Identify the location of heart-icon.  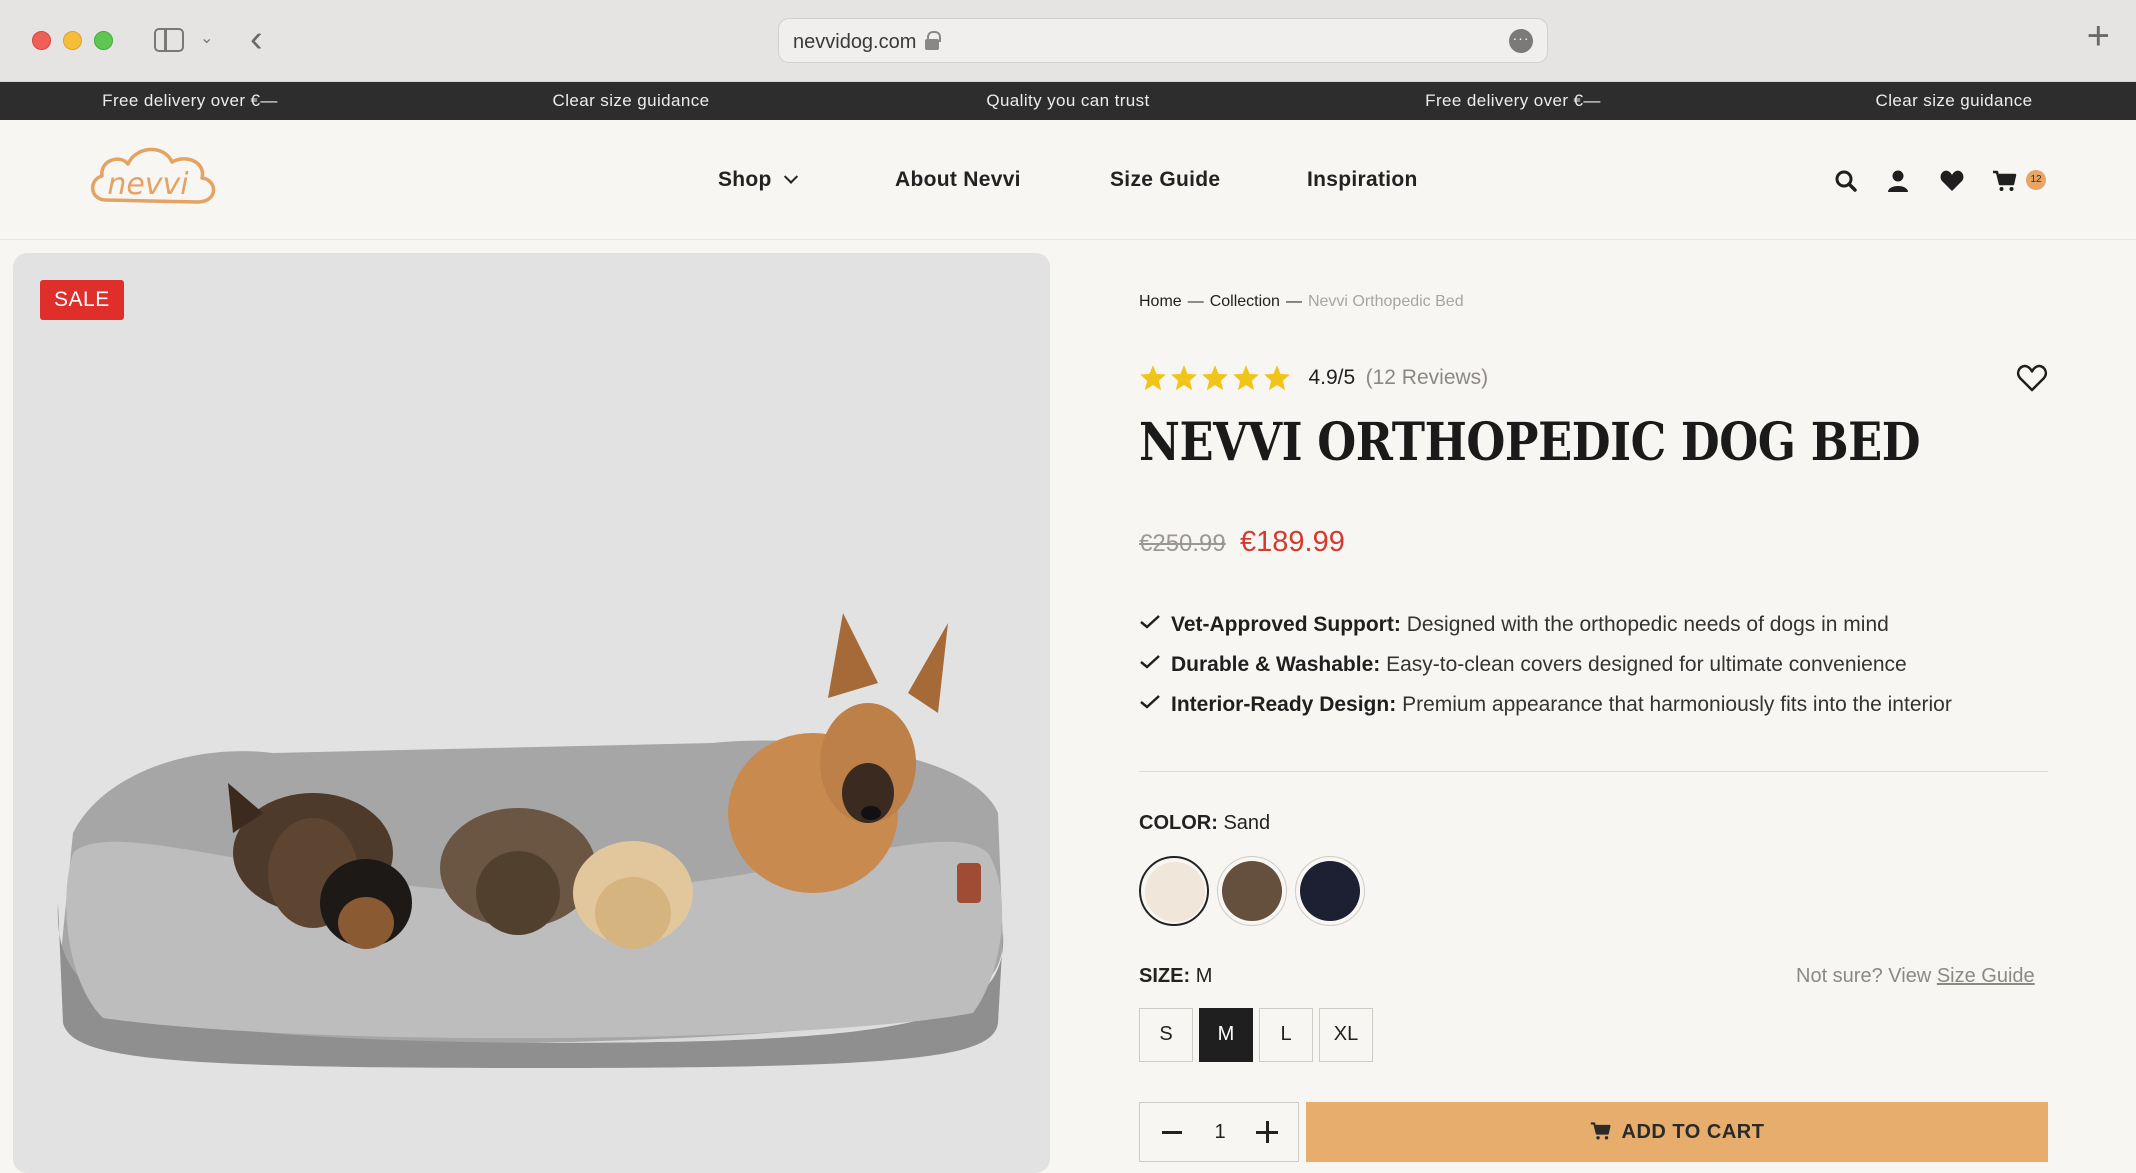
(1952, 181).